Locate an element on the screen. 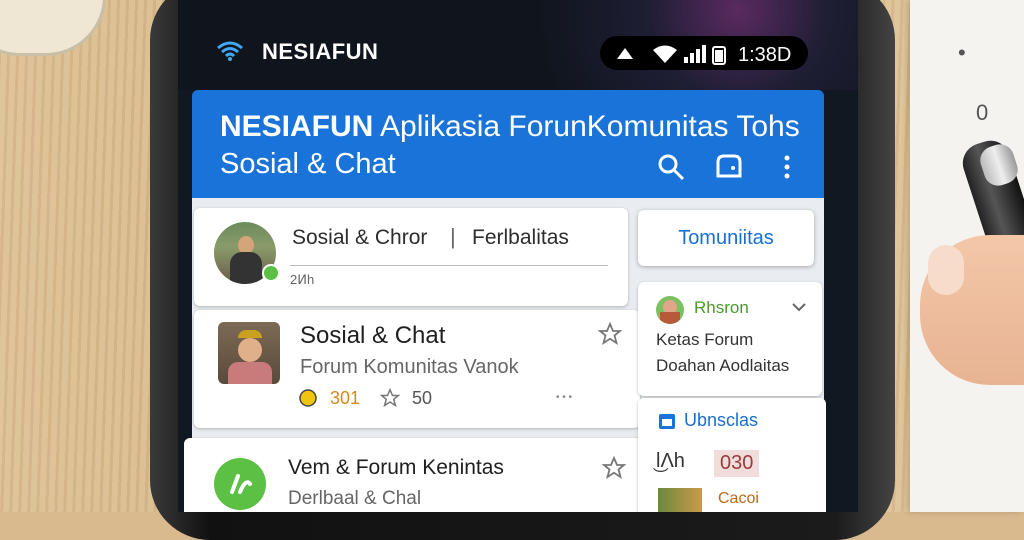 Image resolution: width=1024 pixels, height=540 pixels. stats-footer: Cacoi is located at coordinates (738, 498).